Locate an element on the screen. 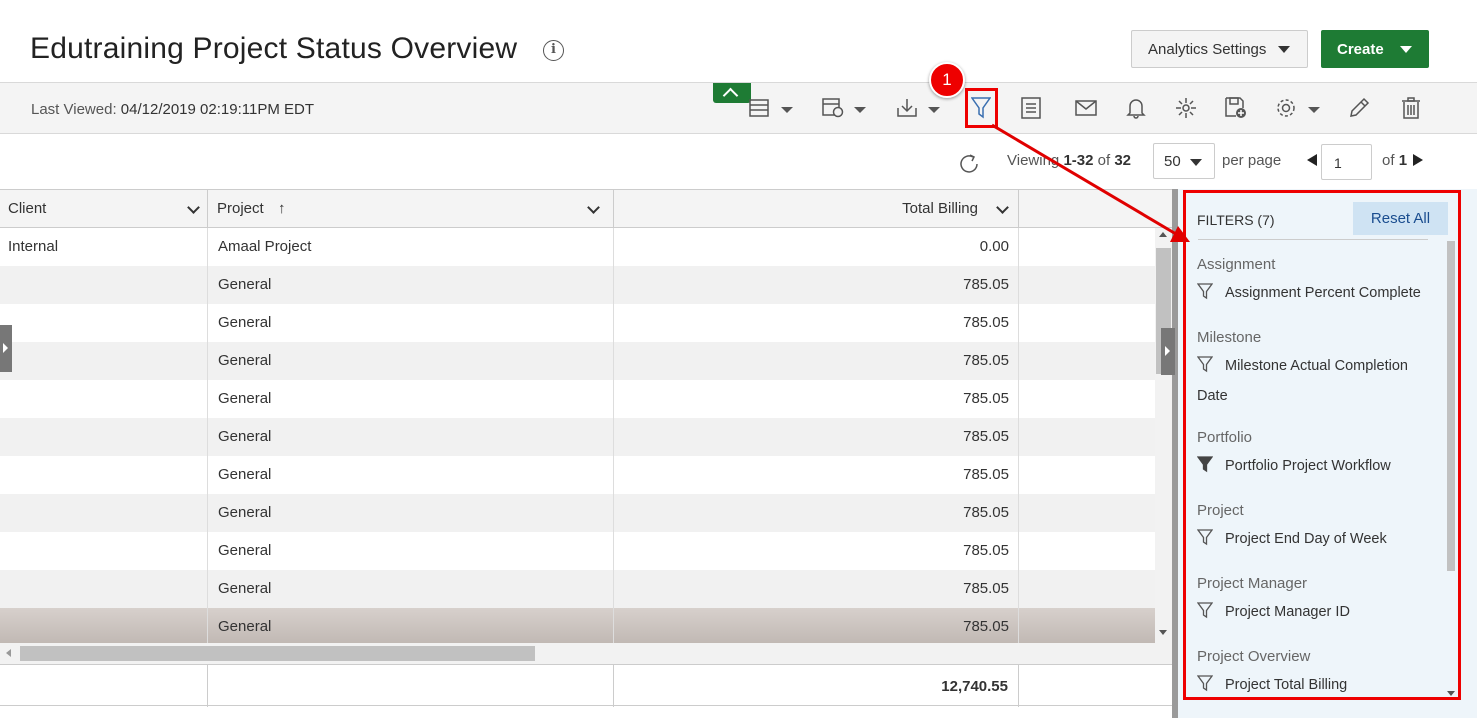 This screenshot has width=1477, height=718. info-icon: i is located at coordinates (553, 50).